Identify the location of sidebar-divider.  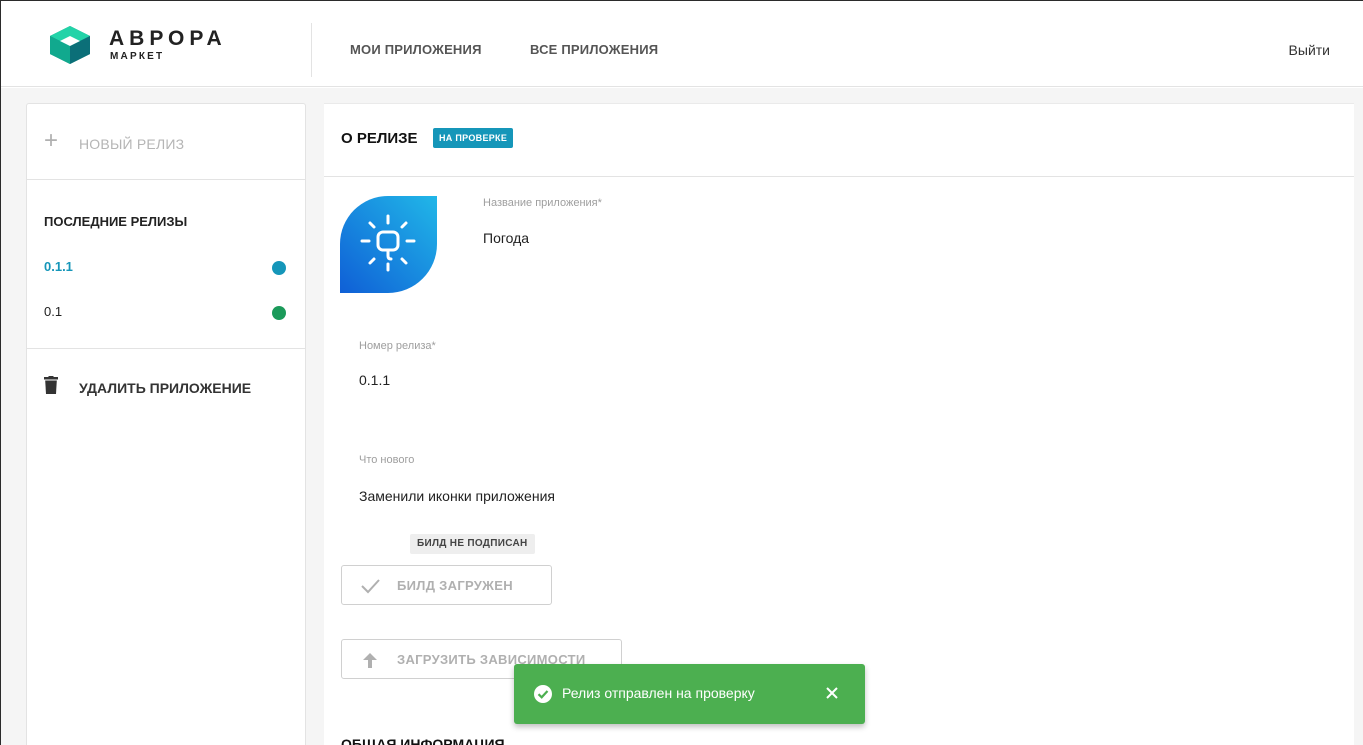
(166, 348).